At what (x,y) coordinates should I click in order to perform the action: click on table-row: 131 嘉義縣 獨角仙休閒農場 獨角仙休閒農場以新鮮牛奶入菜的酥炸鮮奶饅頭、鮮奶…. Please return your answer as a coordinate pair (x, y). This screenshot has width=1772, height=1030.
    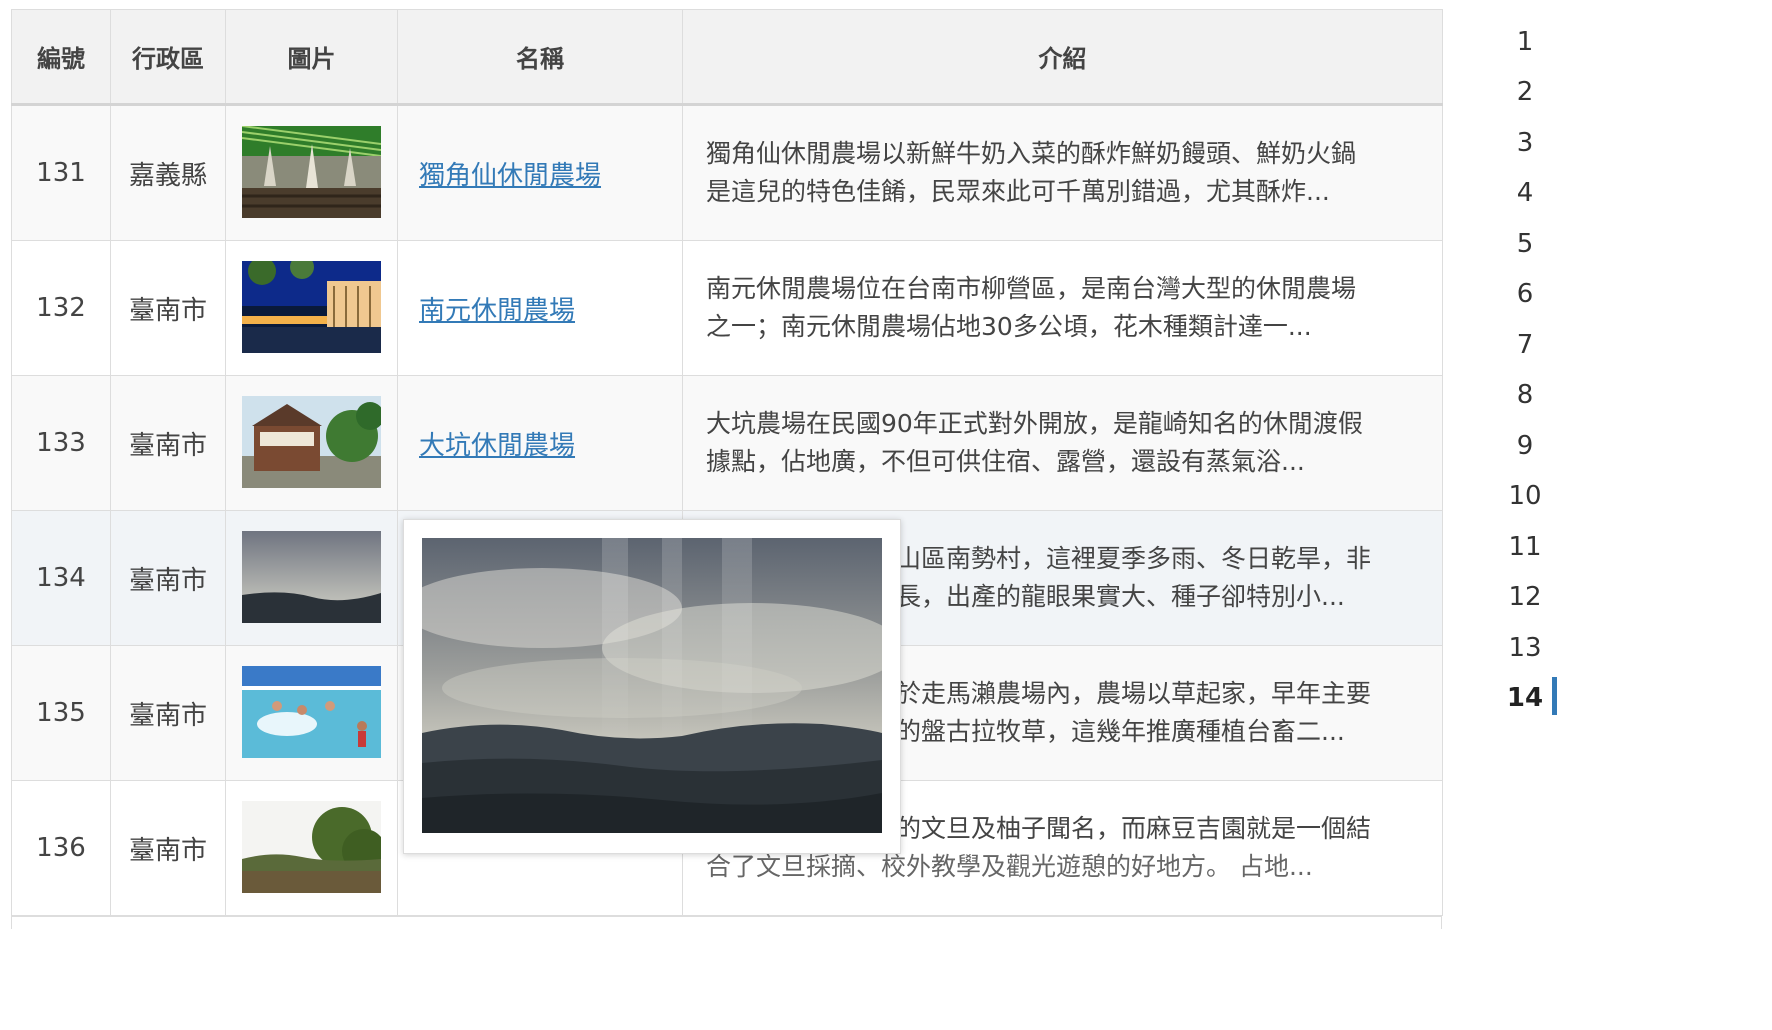
    Looking at the image, I should click on (727, 172).